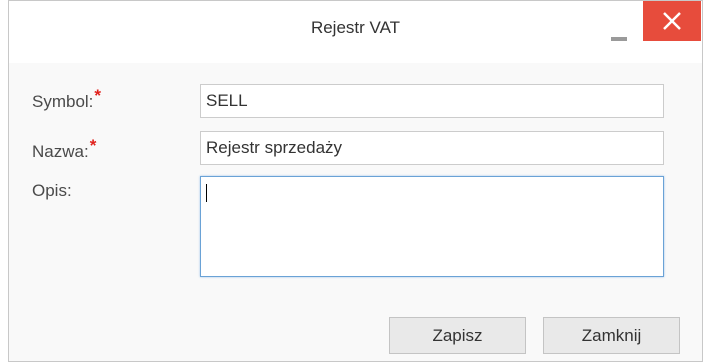 Image resolution: width=704 pixels, height=362 pixels. Describe the element at coordinates (619, 36) in the screenshot. I see `minimize-button` at that location.